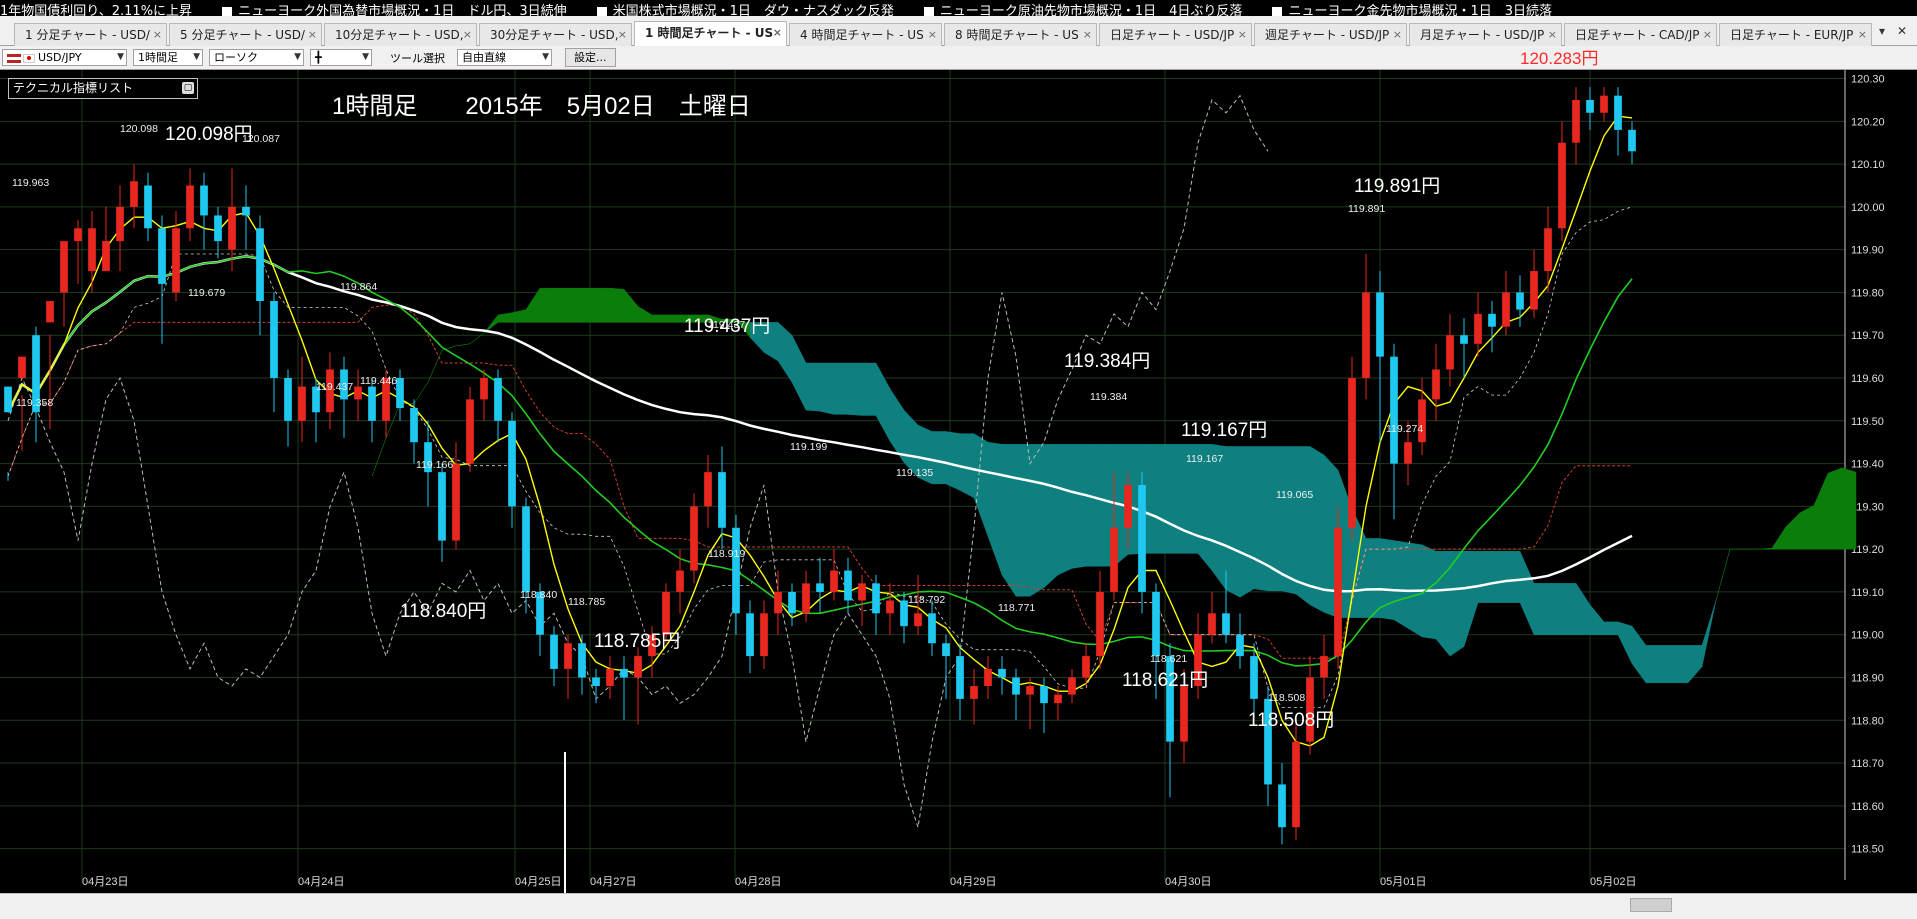  I want to click on tab-label: 5 分足チャート - USD/, so click(242, 35).